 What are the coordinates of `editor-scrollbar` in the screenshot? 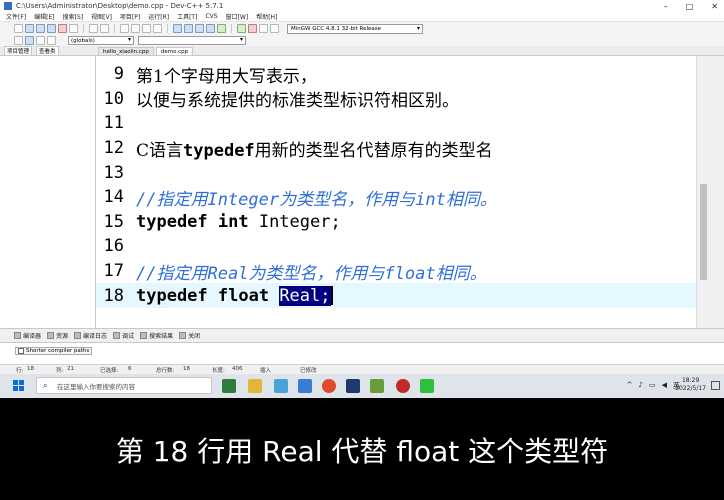 It's located at (703, 192).